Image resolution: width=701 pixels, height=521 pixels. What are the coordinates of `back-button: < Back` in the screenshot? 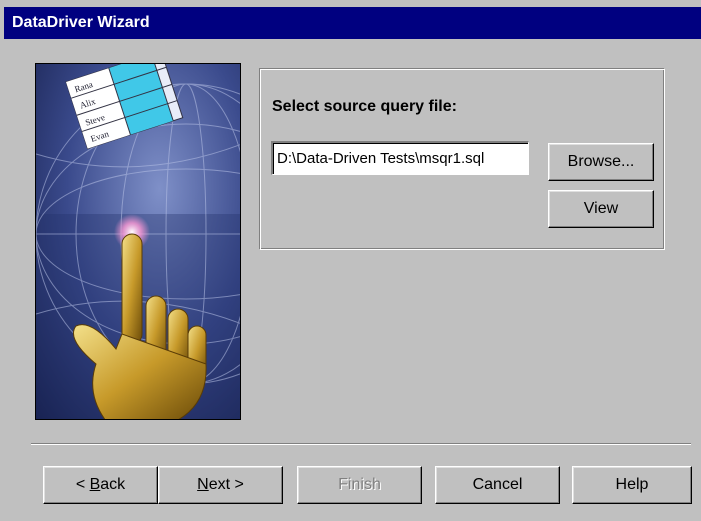 It's located at (100, 485).